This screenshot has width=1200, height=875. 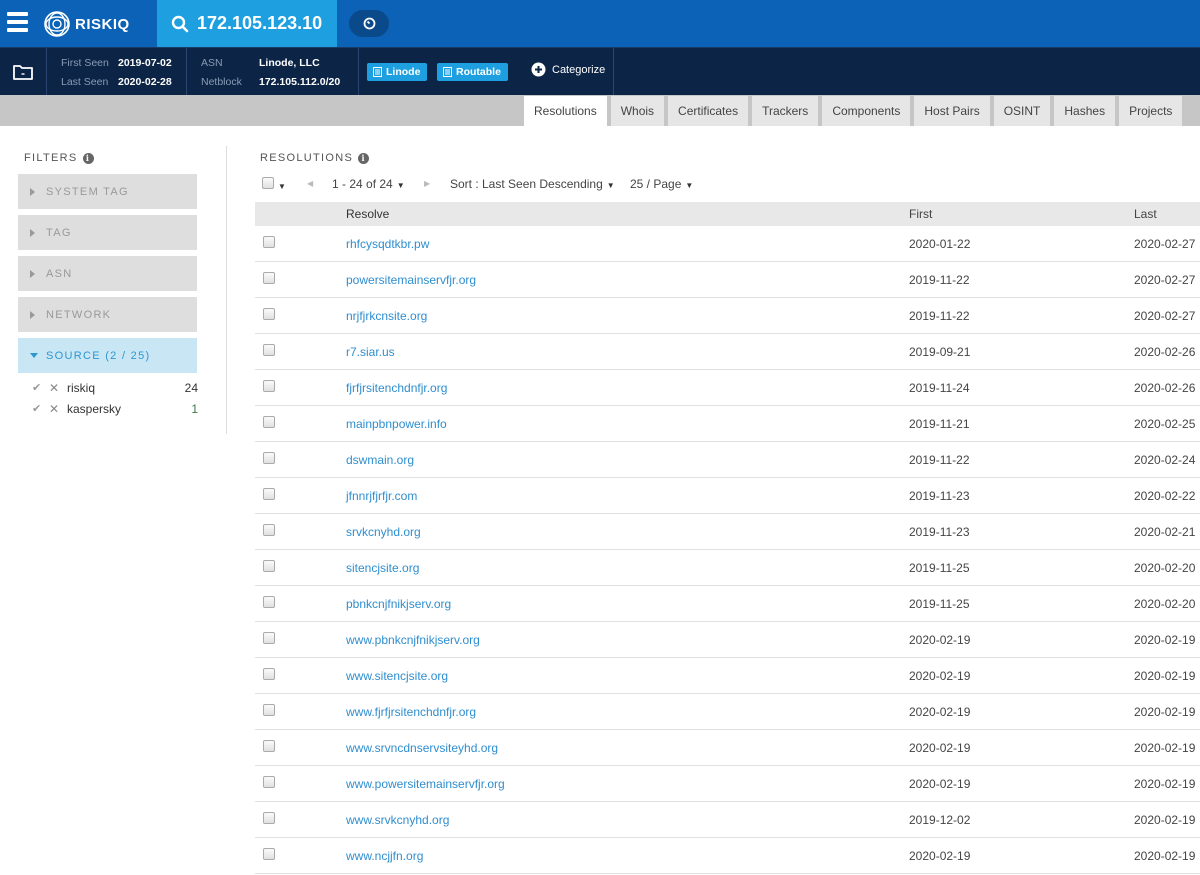 What do you see at coordinates (397, 676) in the screenshot?
I see `resolve-link: www.sitencjsite.org` at bounding box center [397, 676].